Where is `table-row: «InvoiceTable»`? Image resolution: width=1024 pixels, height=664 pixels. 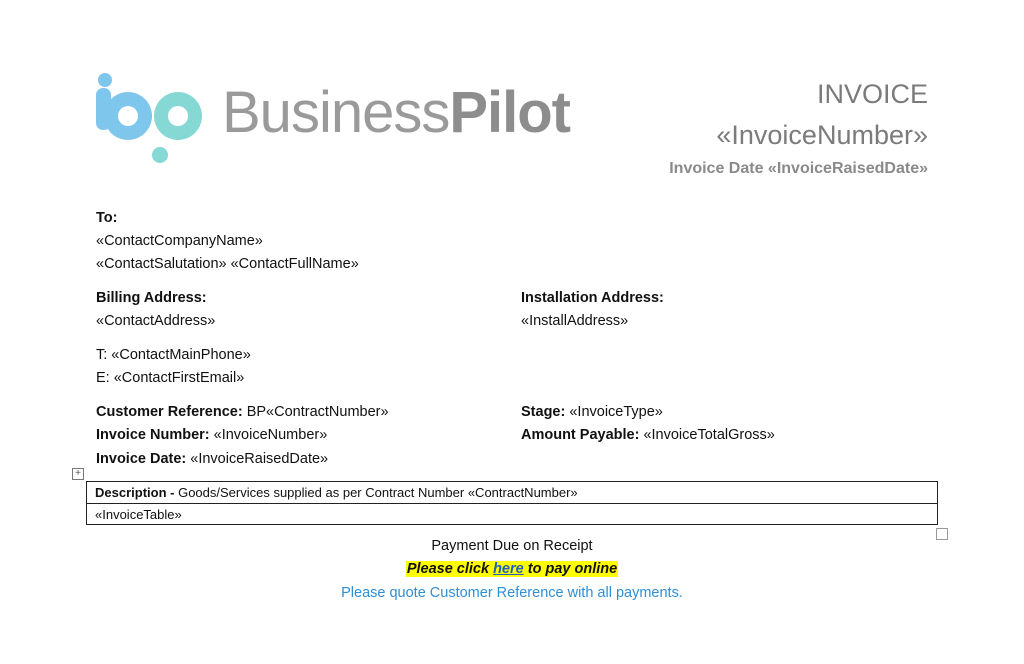 table-row: «InvoiceTable» is located at coordinates (512, 513).